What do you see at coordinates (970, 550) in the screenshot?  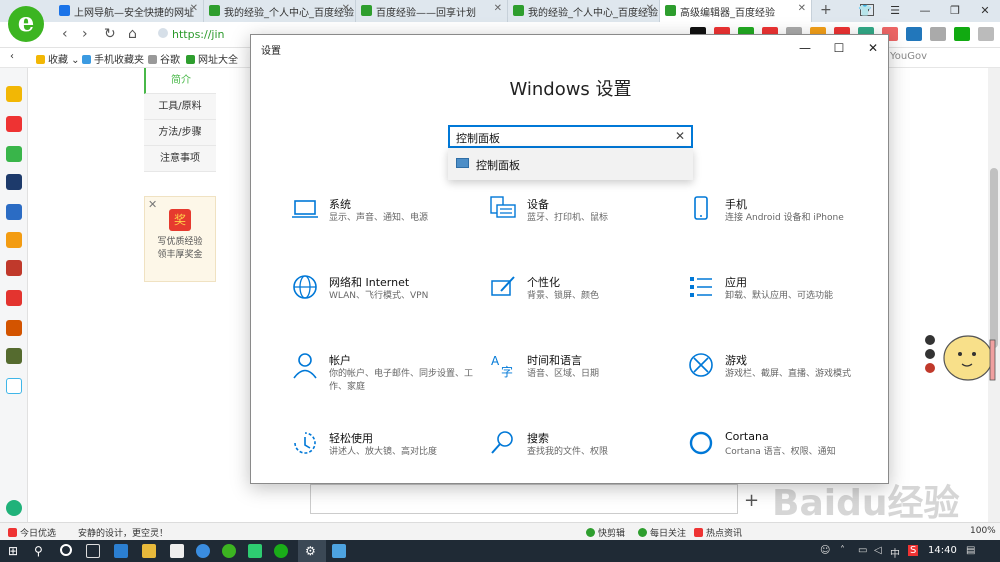 I see `notification-icon: ▤` at bounding box center [970, 550].